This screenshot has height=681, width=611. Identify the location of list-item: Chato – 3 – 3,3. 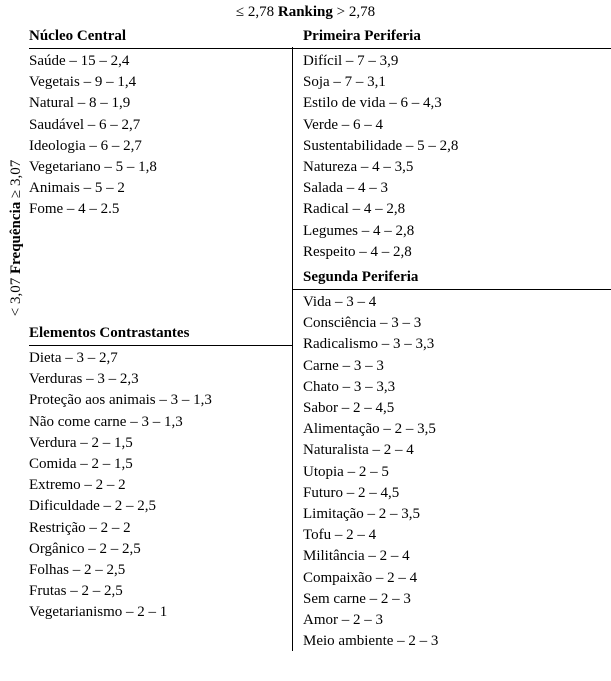
(349, 386).